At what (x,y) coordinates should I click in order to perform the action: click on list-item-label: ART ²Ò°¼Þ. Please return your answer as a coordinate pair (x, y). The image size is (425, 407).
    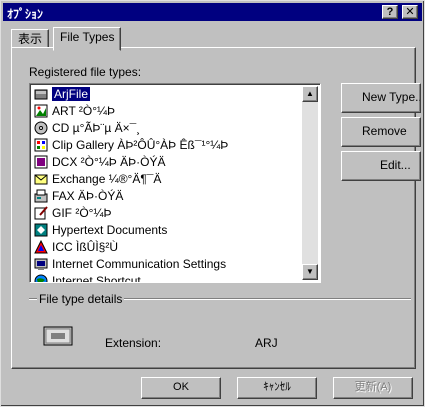
    Looking at the image, I should click on (84, 111).